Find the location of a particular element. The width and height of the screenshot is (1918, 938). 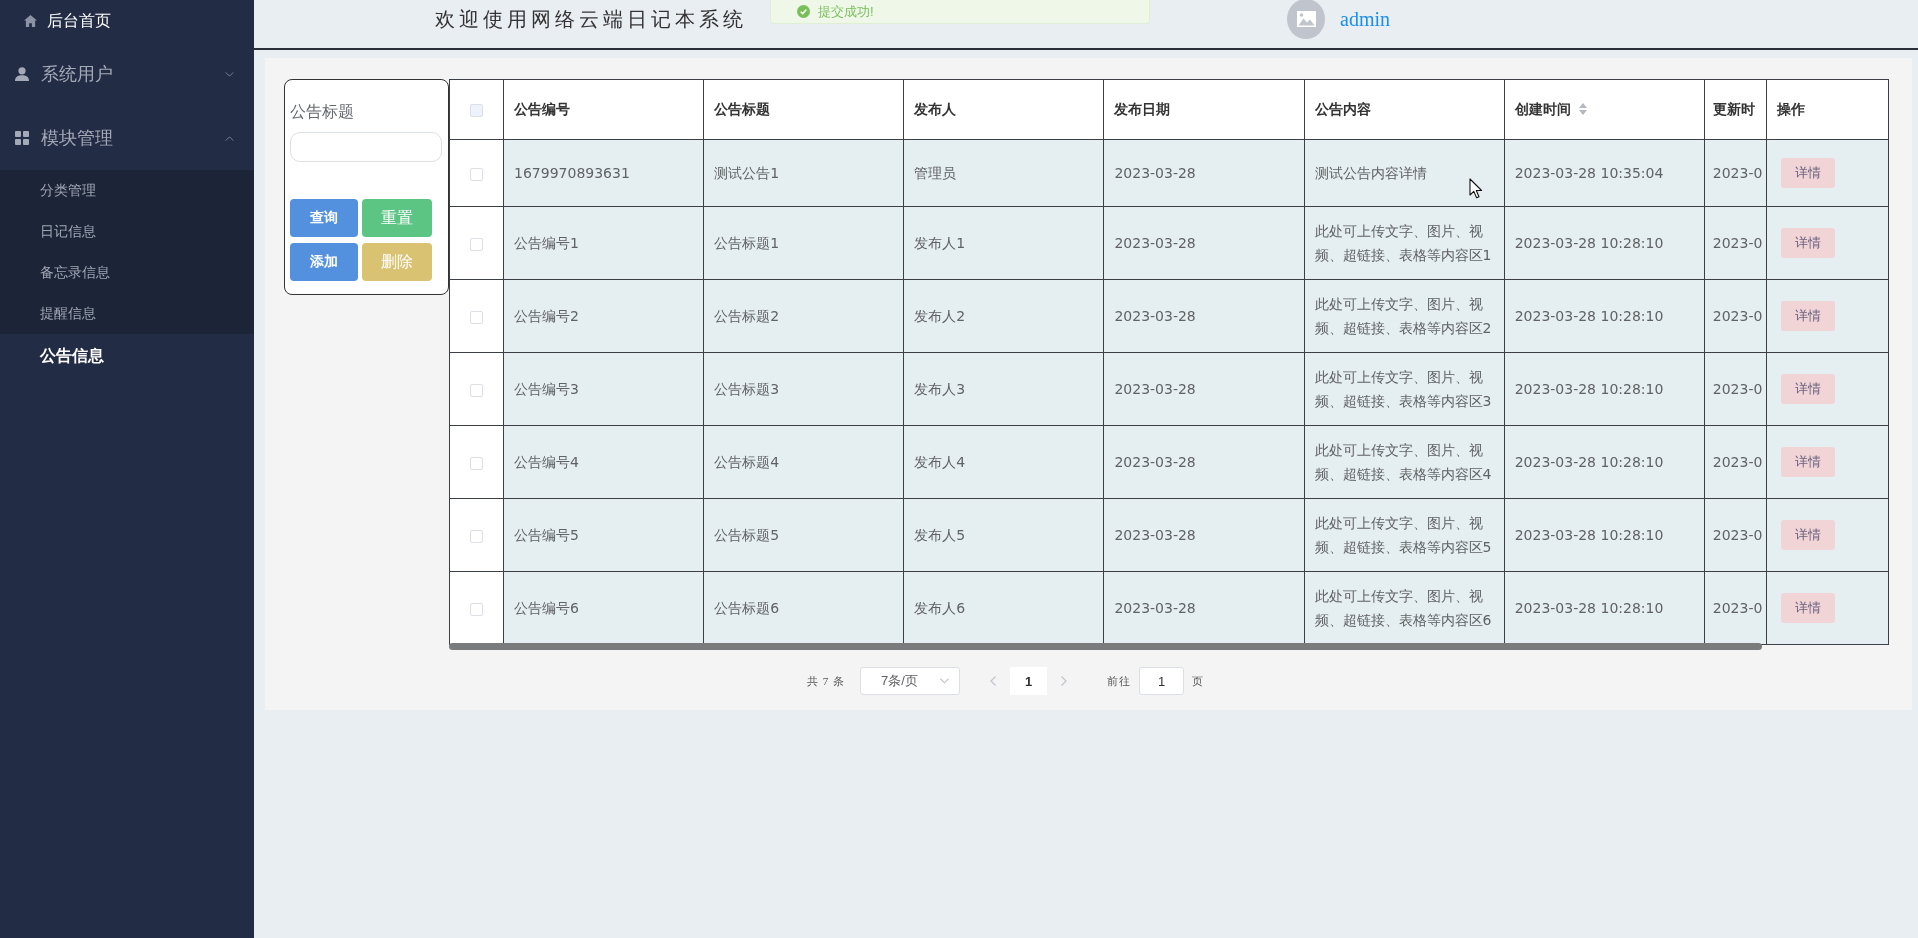

table-cell: 公告标题5 is located at coordinates (803, 535).